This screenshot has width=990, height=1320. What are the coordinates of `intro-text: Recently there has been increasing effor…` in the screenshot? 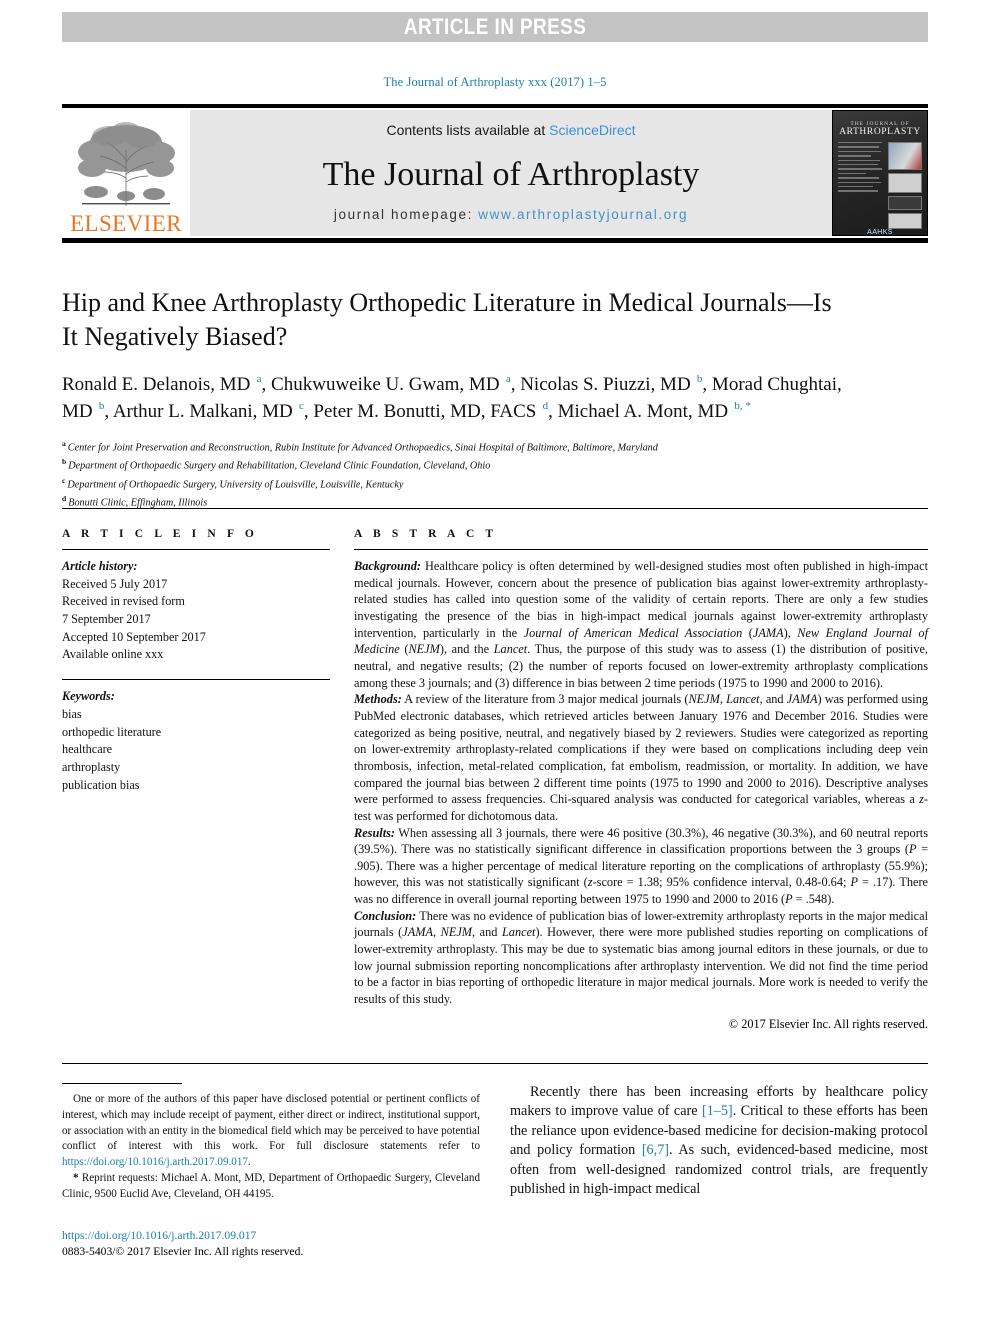 It's located at (719, 1141).